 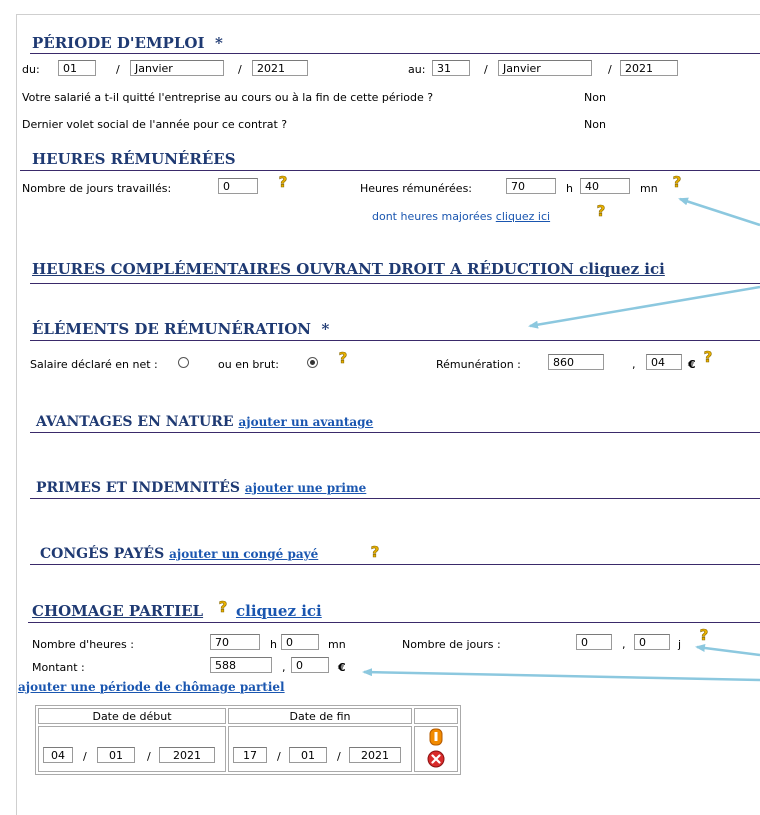 What do you see at coordinates (77, 68) in the screenshot?
I see `du-day-input: 01` at bounding box center [77, 68].